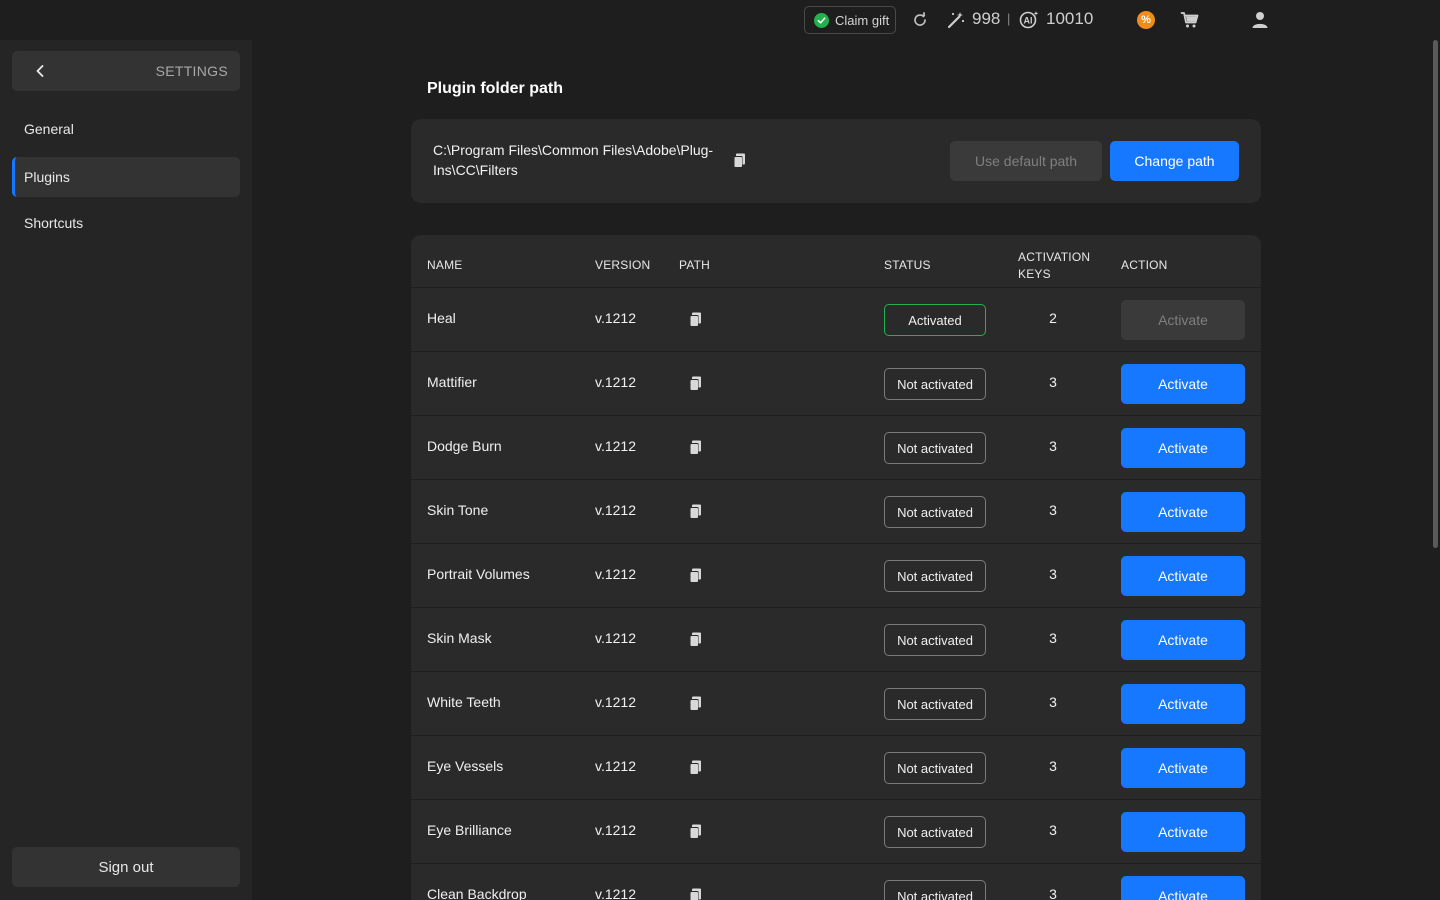  I want to click on column-header-activation-keys: ACTIVATION KEYS, so click(1054, 265).